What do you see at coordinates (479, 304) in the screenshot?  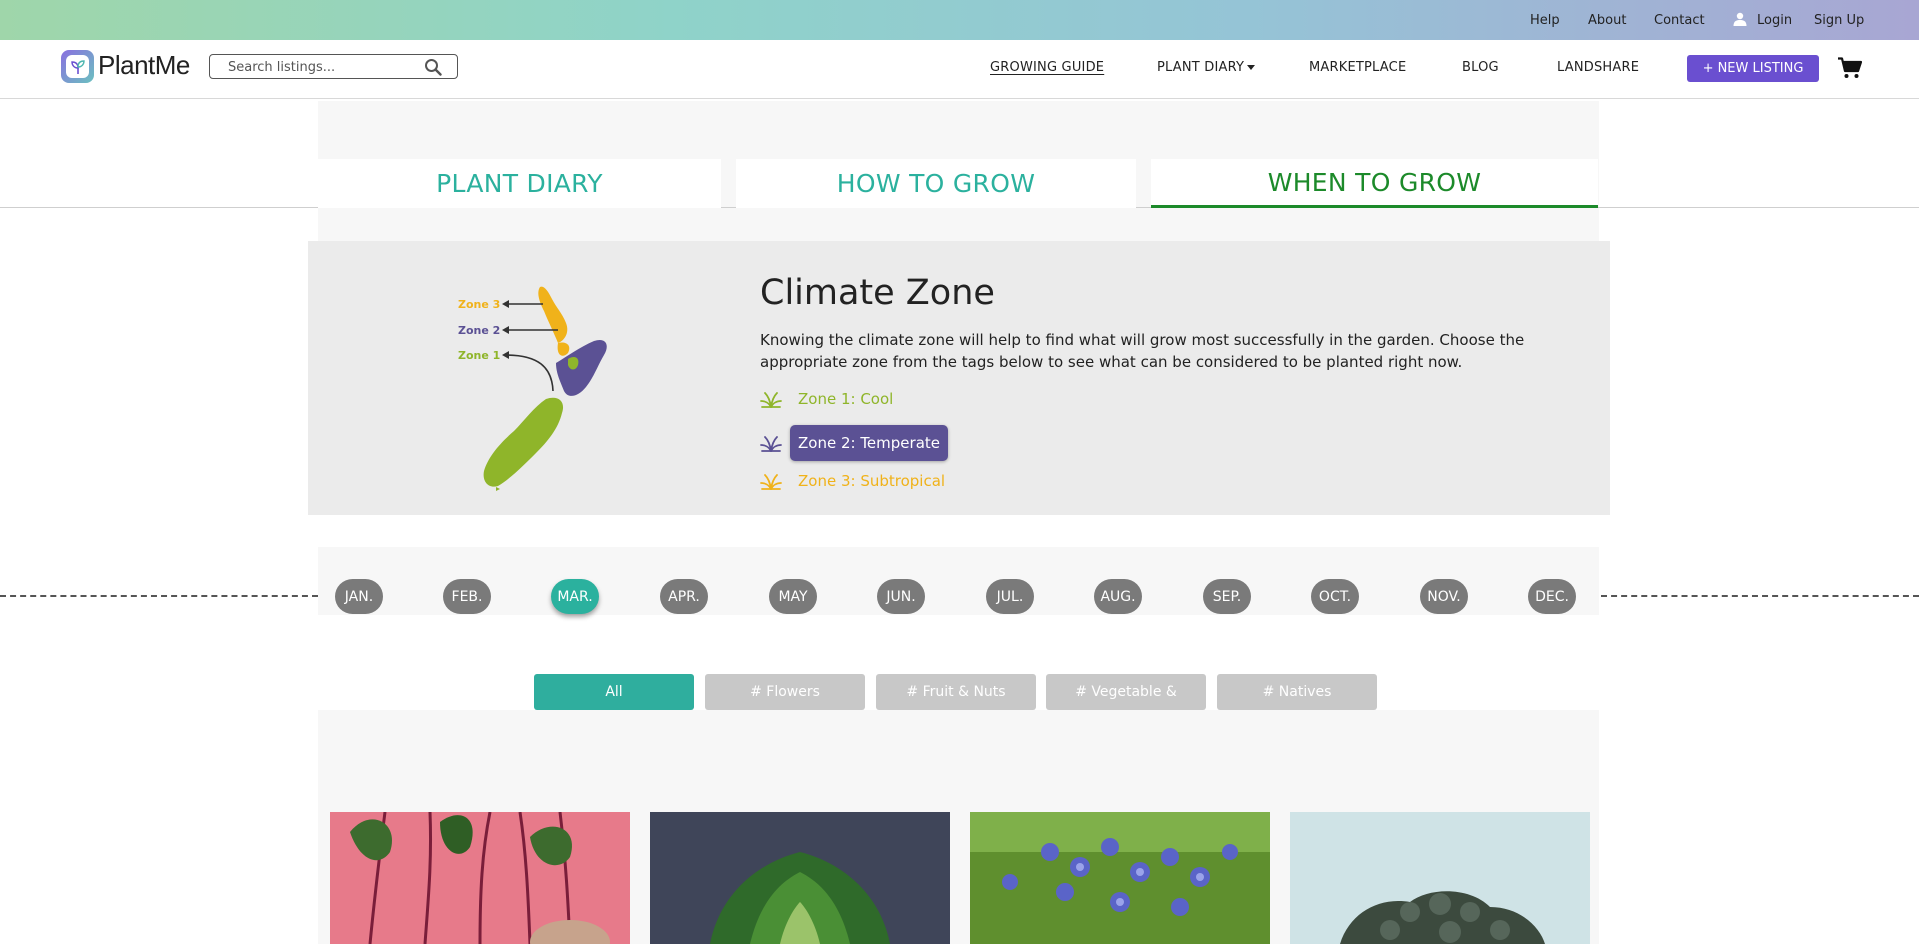 I see `map-label-zone-3: Zone 3` at bounding box center [479, 304].